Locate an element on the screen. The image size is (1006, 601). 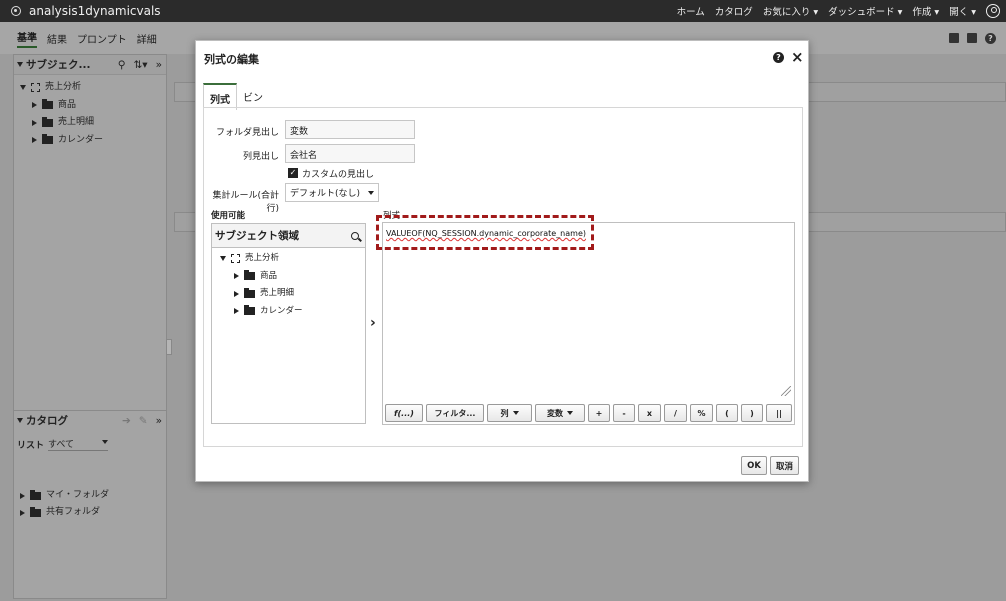
nav-open: 開く ▾ is located at coordinates (962, 11).